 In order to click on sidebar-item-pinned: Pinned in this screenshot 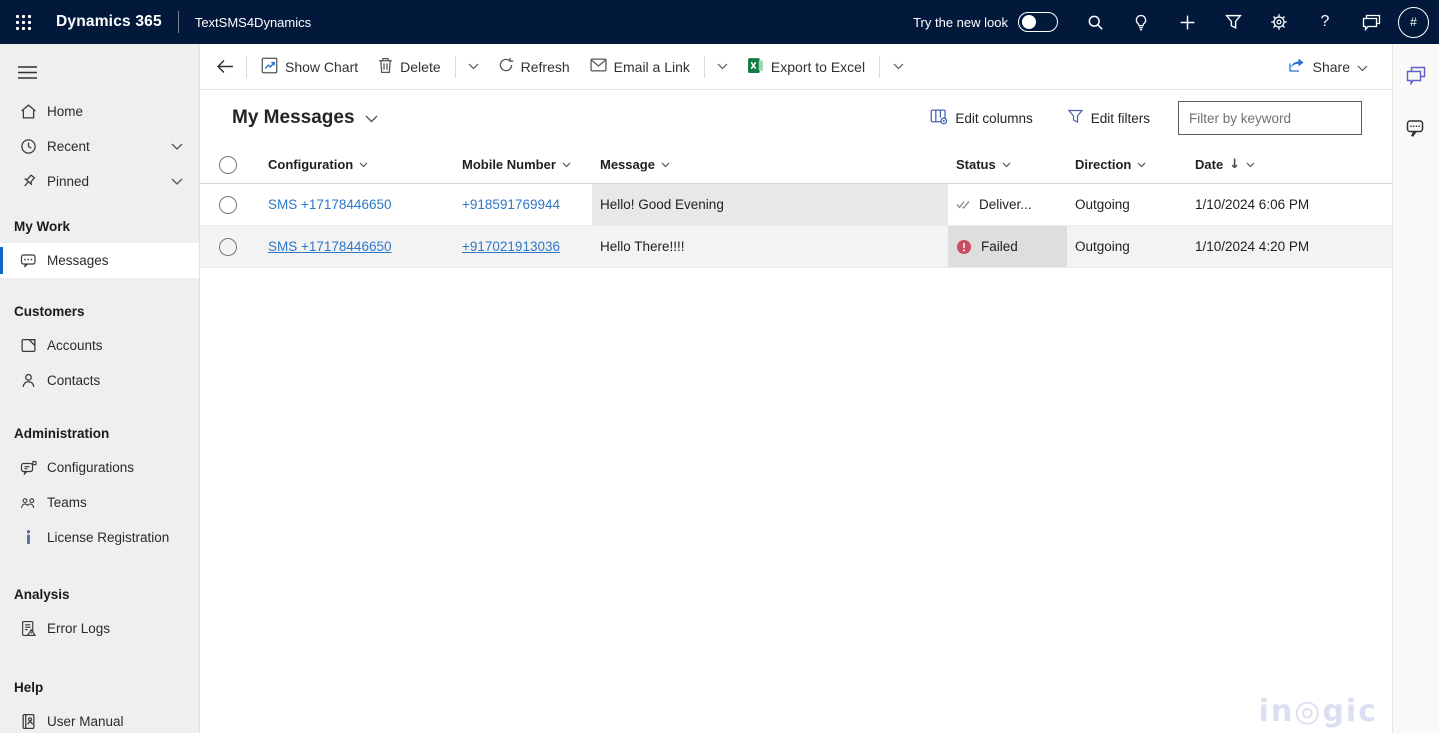, I will do `click(99, 181)`.